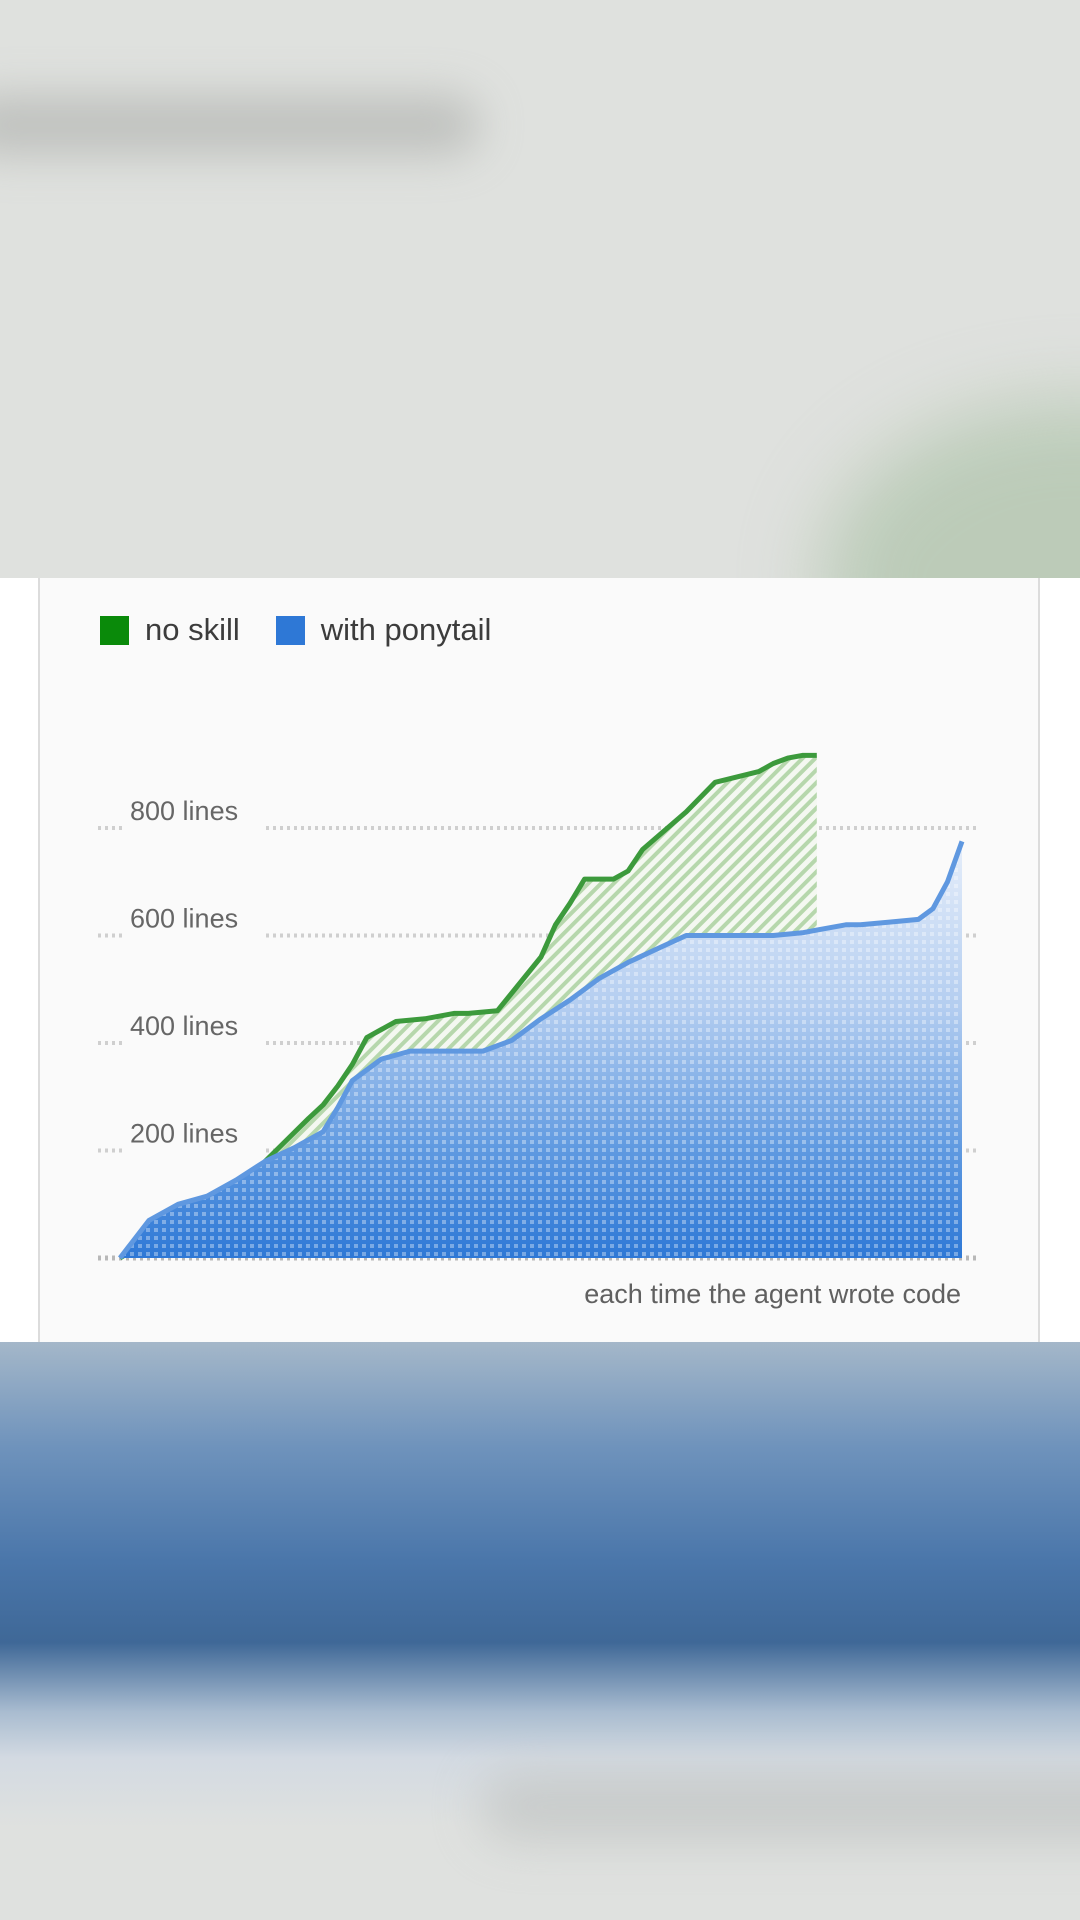 The width and height of the screenshot is (1080, 1920). What do you see at coordinates (950, 489) in the screenshot?
I see `blurred-corner-shape` at bounding box center [950, 489].